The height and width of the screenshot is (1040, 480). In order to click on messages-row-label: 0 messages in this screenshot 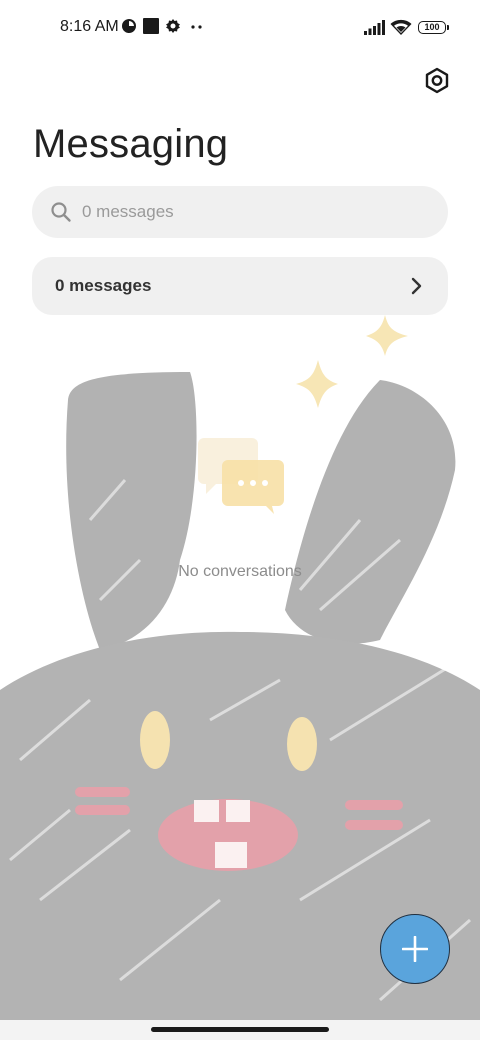, I will do `click(103, 285)`.